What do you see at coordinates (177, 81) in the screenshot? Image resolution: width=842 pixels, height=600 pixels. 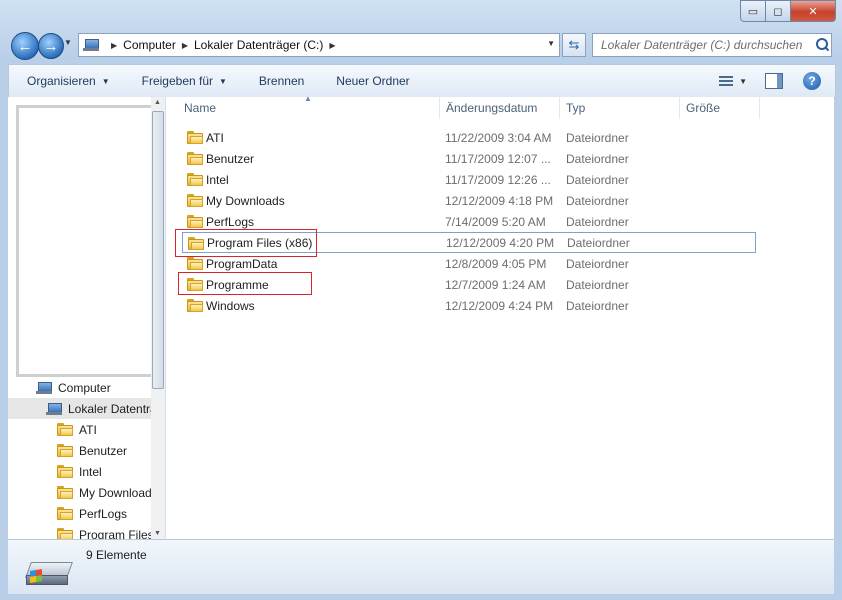 I see `share-label: Freigeben für` at bounding box center [177, 81].